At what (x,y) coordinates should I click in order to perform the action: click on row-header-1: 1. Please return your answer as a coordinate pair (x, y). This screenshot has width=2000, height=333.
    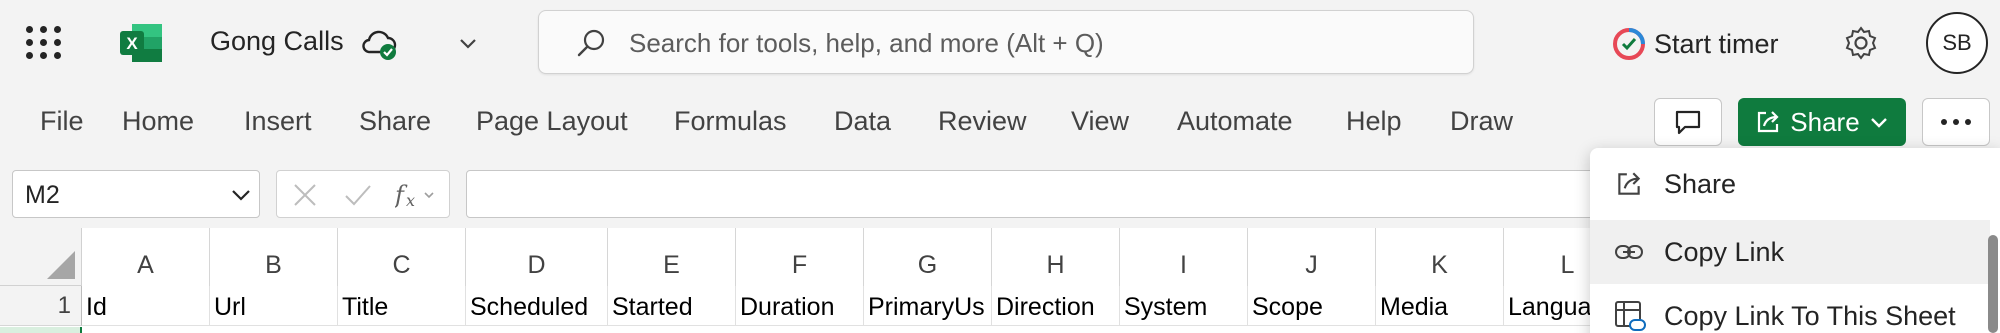
    Looking at the image, I should click on (41, 306).